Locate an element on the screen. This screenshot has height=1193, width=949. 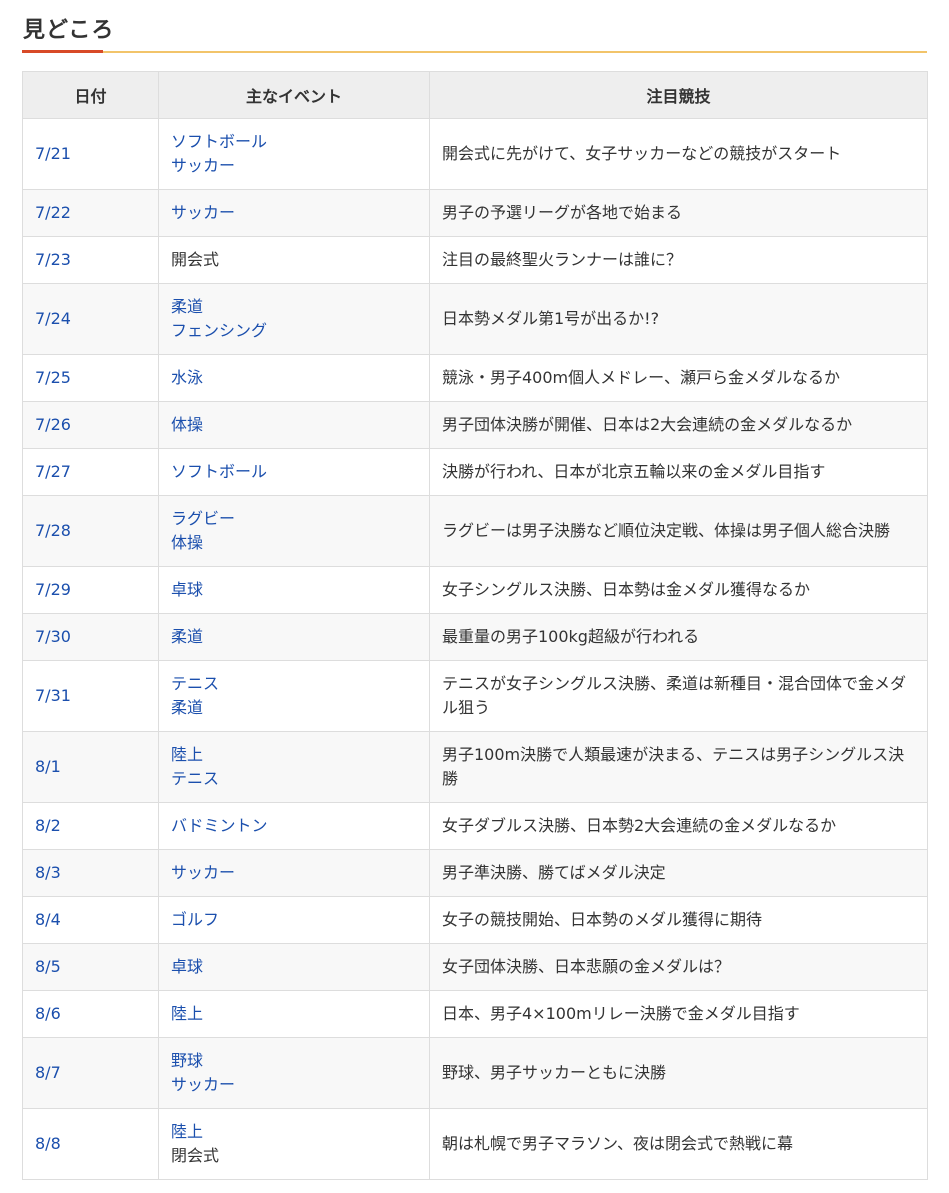
table-header-row: 日付 主なイベント 注目競技 is located at coordinates (475, 95).